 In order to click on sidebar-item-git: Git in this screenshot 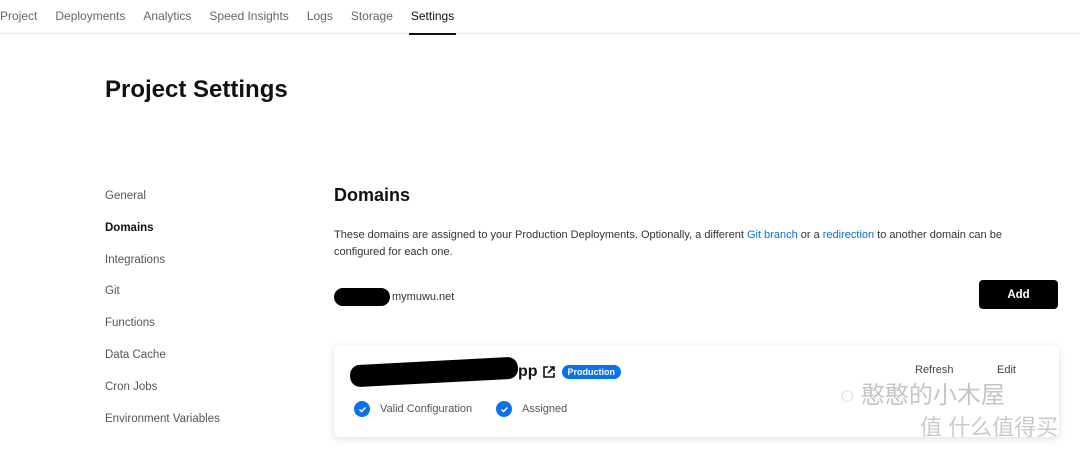, I will do `click(162, 301)`.